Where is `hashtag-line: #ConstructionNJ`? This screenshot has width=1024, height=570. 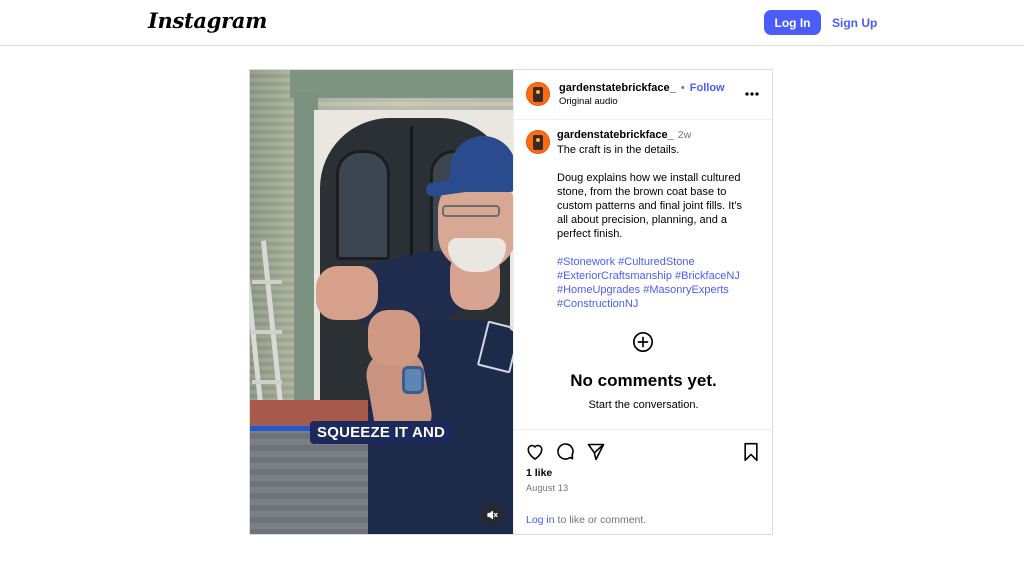
hashtag-line: #ConstructionNJ is located at coordinates (659, 304).